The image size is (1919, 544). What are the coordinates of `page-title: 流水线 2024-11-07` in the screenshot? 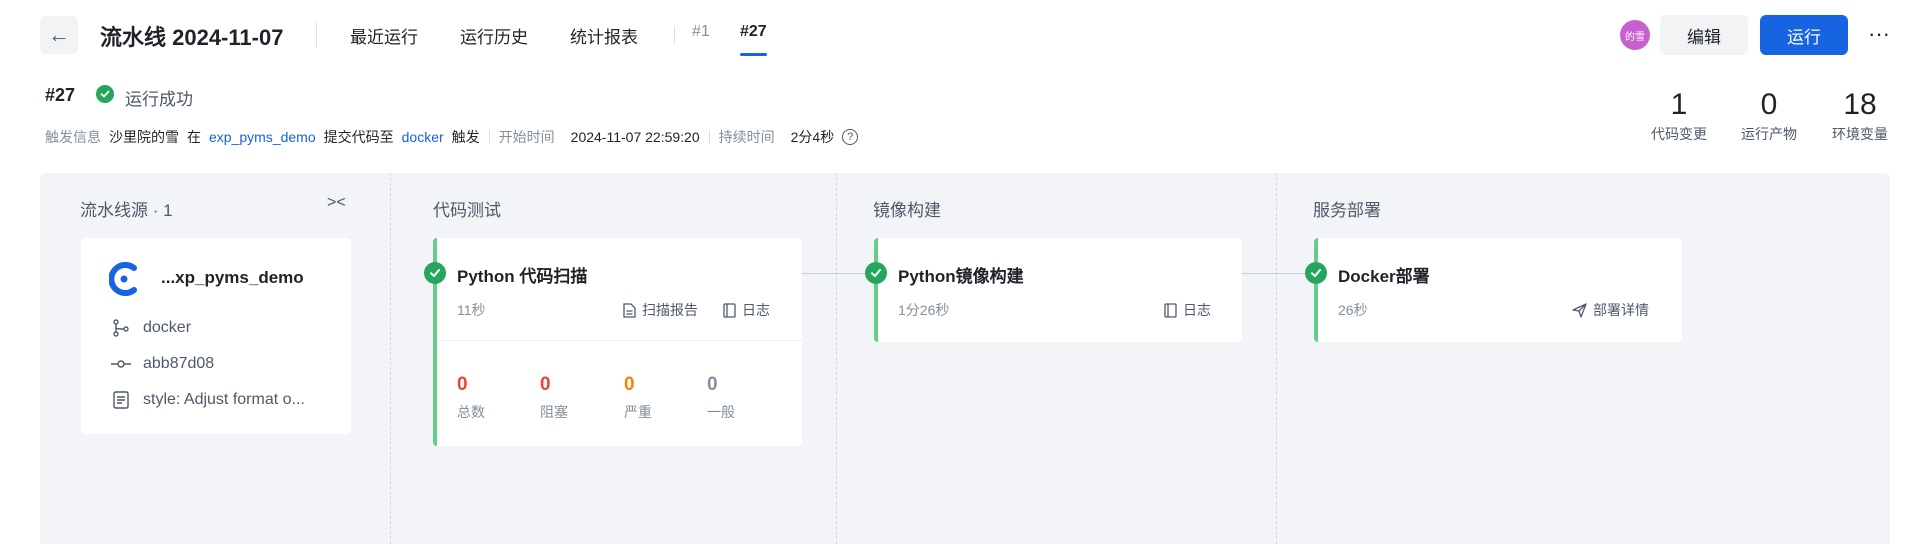 It's located at (192, 37).